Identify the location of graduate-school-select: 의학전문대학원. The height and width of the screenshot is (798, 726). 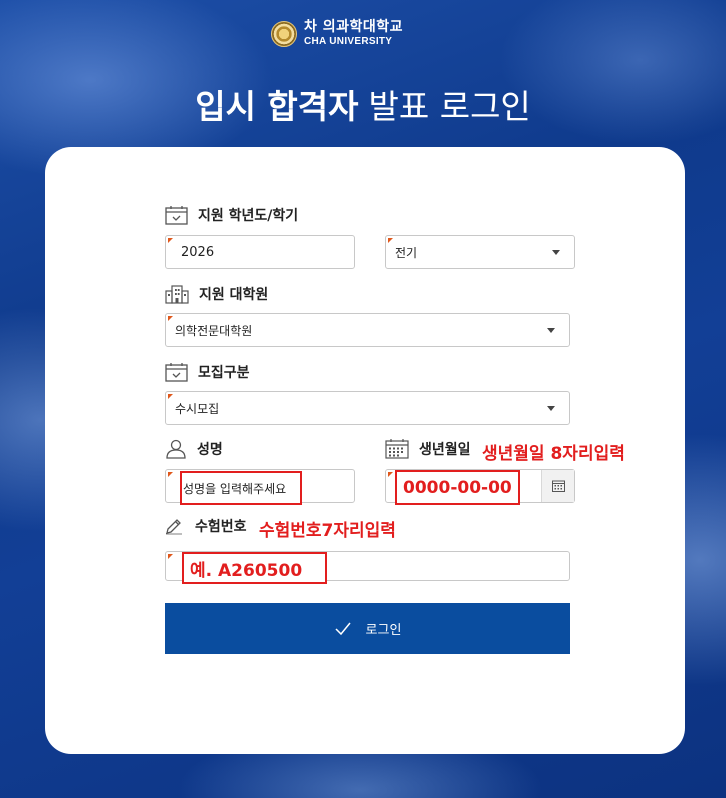
(367, 330).